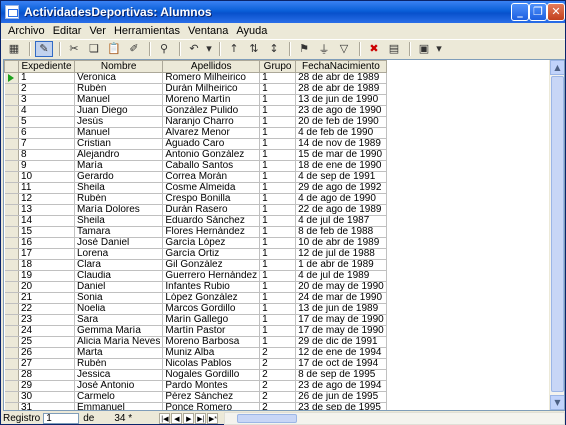 Image resolution: width=566 pixels, height=425 pixels. What do you see at coordinates (46, 100) in the screenshot?
I see `cell-expediente: 3` at bounding box center [46, 100].